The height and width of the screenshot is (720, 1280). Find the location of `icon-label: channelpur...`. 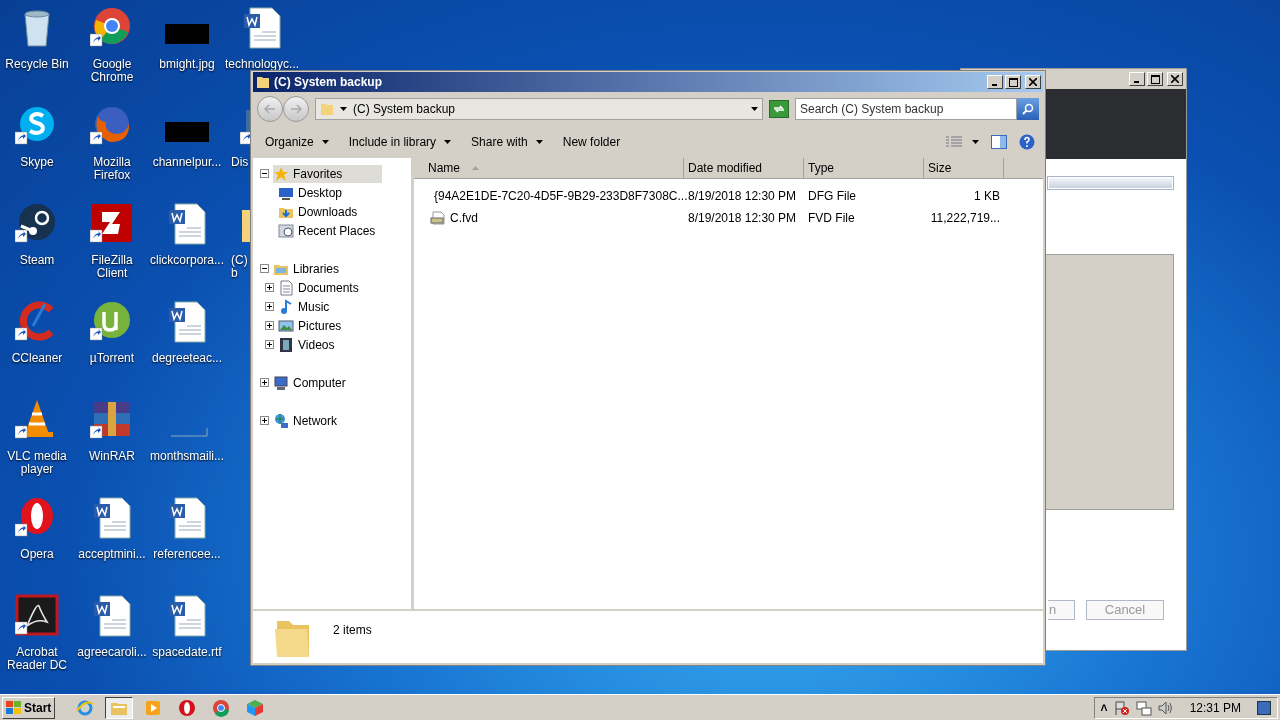

icon-label: channelpur... is located at coordinates (187, 162).